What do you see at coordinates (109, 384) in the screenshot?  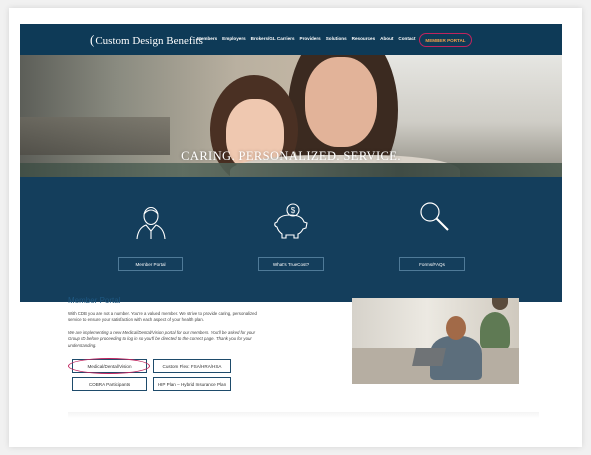 I see `cobra-participants-button: COBRA Participants` at bounding box center [109, 384].